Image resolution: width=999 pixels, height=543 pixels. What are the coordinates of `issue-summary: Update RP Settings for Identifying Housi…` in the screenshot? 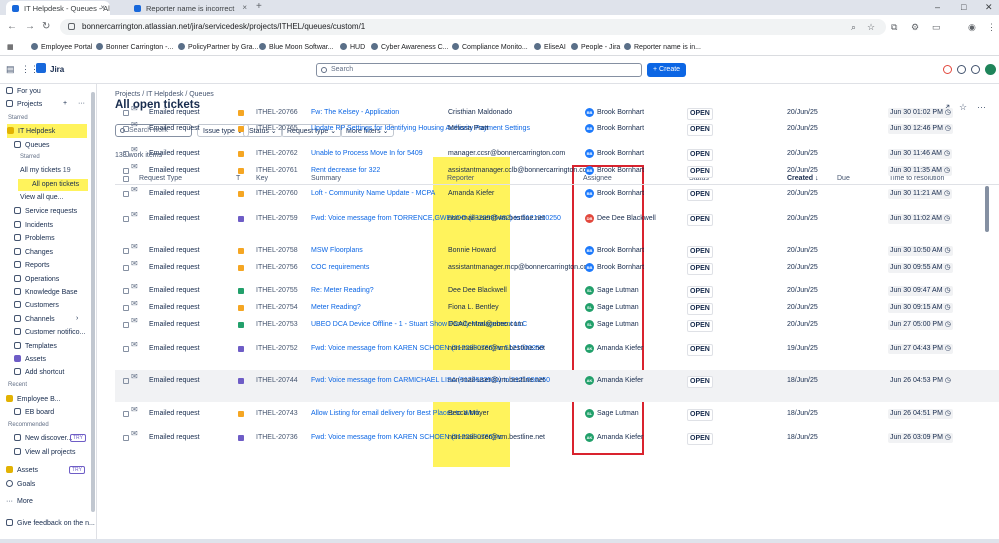 It's located at (420, 129).